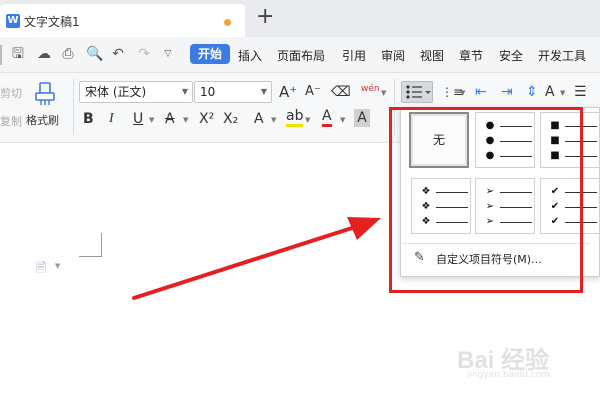 The image size is (600, 400). Describe the element at coordinates (362, 118) in the screenshot. I see `character-shading-icon: A` at that location.